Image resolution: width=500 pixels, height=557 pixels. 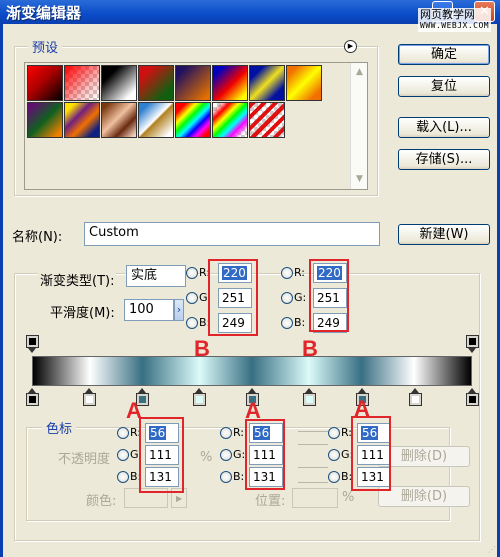 I want to click on preset-swatch-yellow-violet-orange-blue, so click(x=82, y=120).